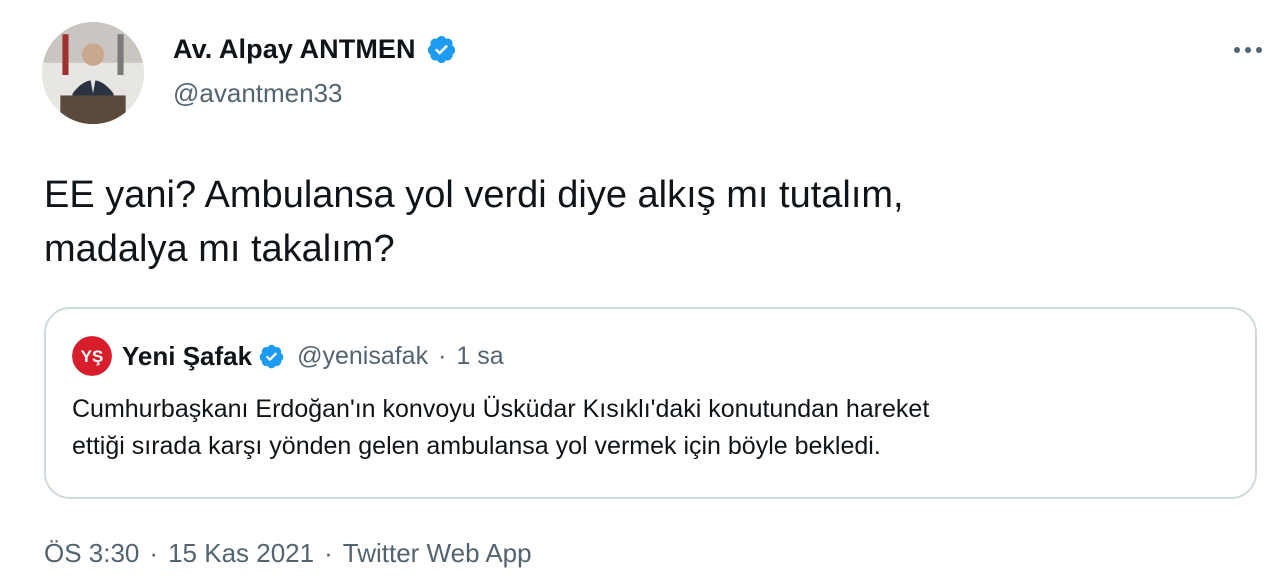  Describe the element at coordinates (187, 355) in the screenshot. I see `quoted-author-name: Yeni Şafak` at that location.